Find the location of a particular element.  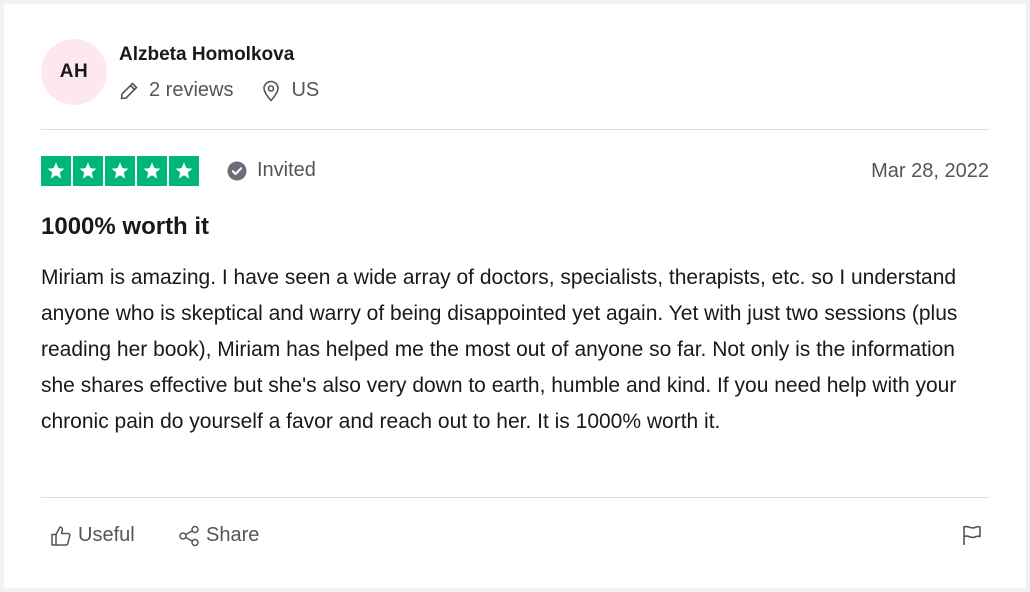

share-button: Share is located at coordinates (218, 535).